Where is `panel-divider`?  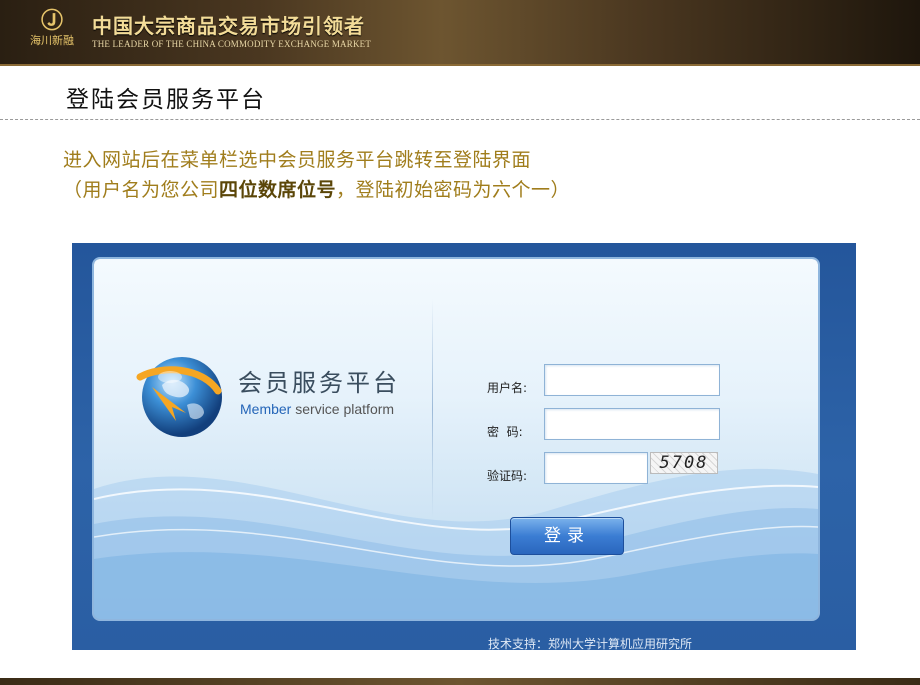
panel-divider is located at coordinates (432, 409).